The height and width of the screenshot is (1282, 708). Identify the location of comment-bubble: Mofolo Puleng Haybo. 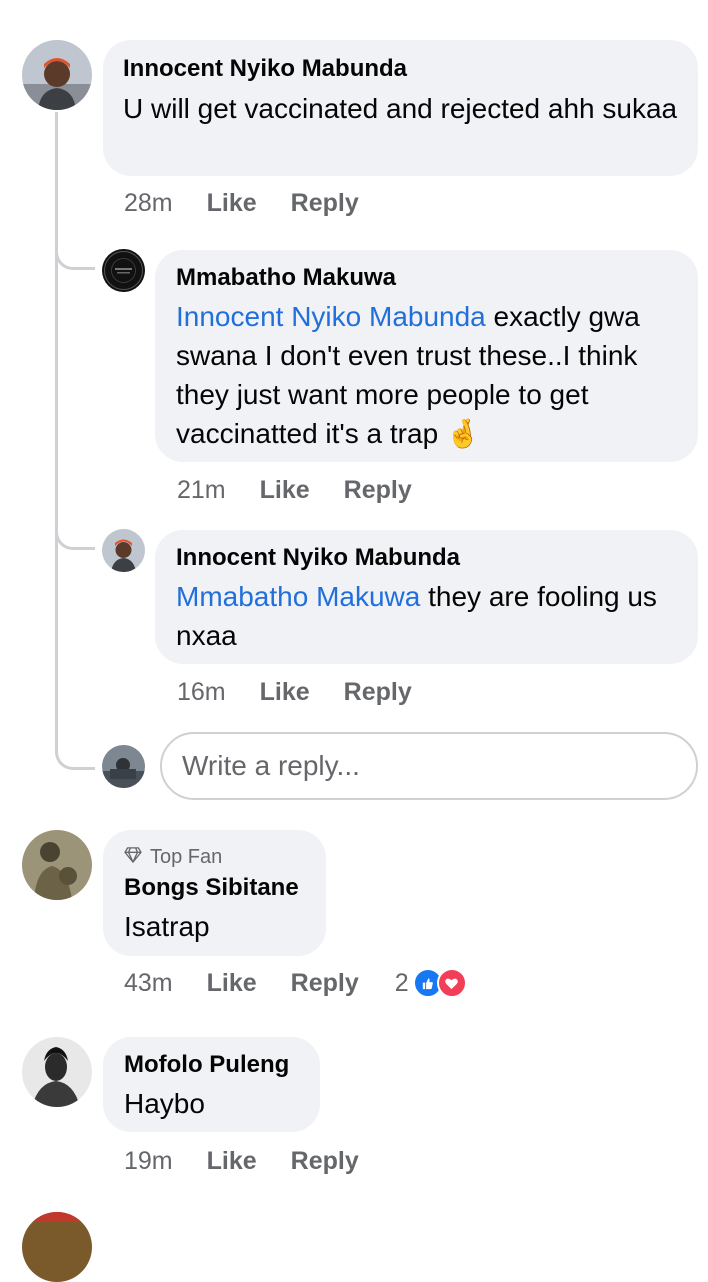
(211, 1084).